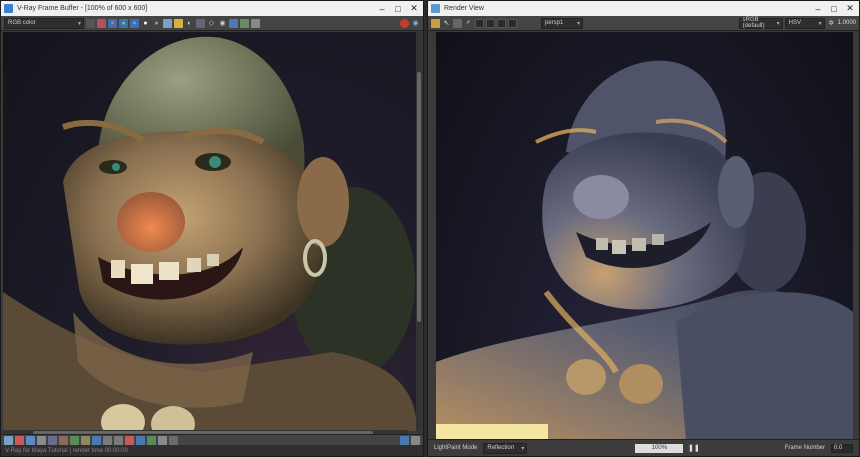 The image size is (860, 457). What do you see at coordinates (63, 440) in the screenshot?
I see `exposure-icon` at bounding box center [63, 440].